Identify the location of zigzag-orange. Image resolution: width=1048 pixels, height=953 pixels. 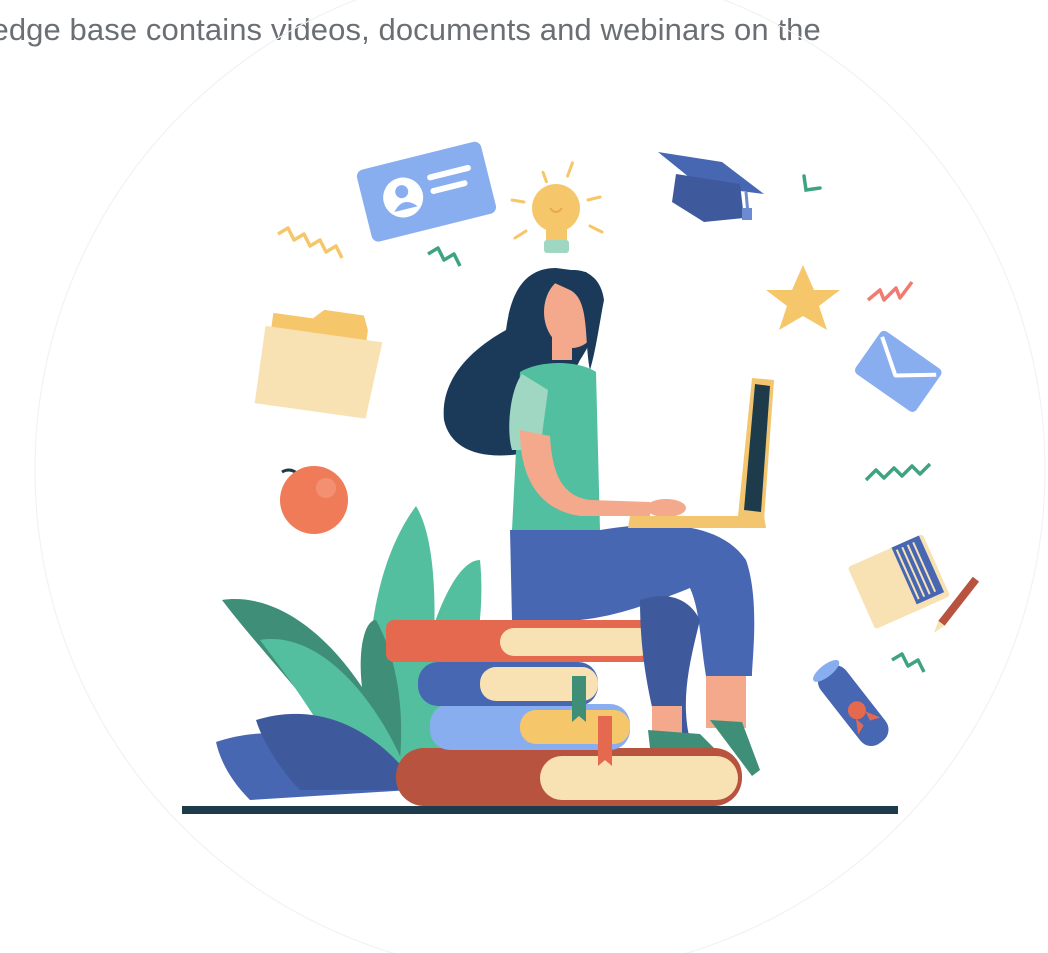
(310, 242).